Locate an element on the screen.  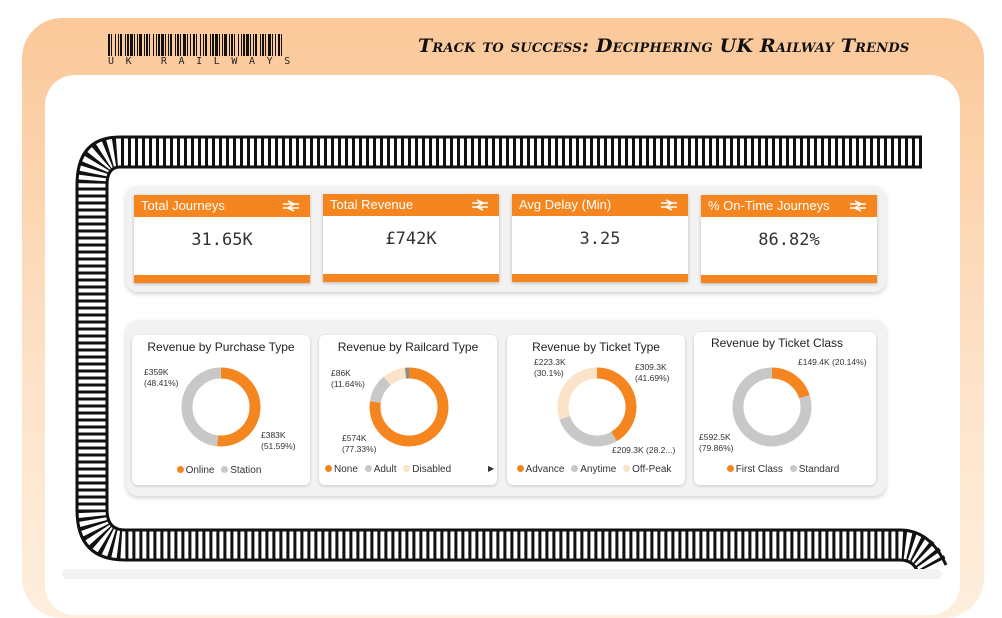
data-label: £149.4K (20.14%) is located at coordinates (832, 362).